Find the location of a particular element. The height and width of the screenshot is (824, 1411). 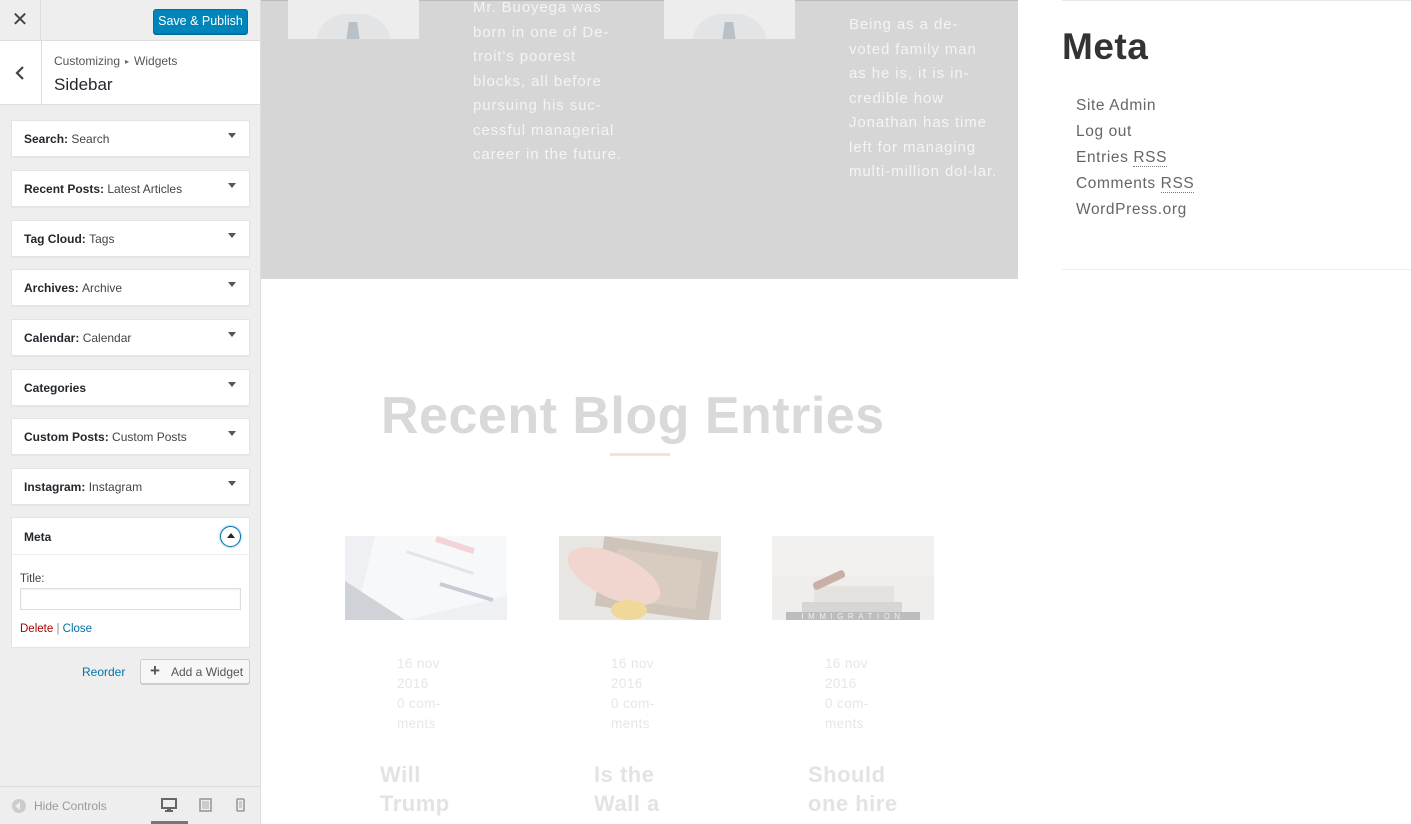

post-title-line: Will is located at coordinates (400, 774).